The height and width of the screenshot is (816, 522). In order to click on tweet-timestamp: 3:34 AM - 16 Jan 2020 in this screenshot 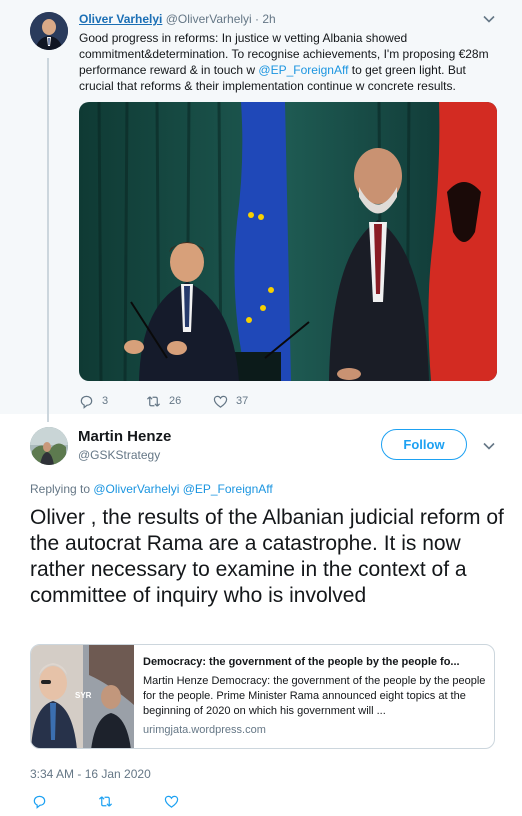, I will do `click(90, 774)`.